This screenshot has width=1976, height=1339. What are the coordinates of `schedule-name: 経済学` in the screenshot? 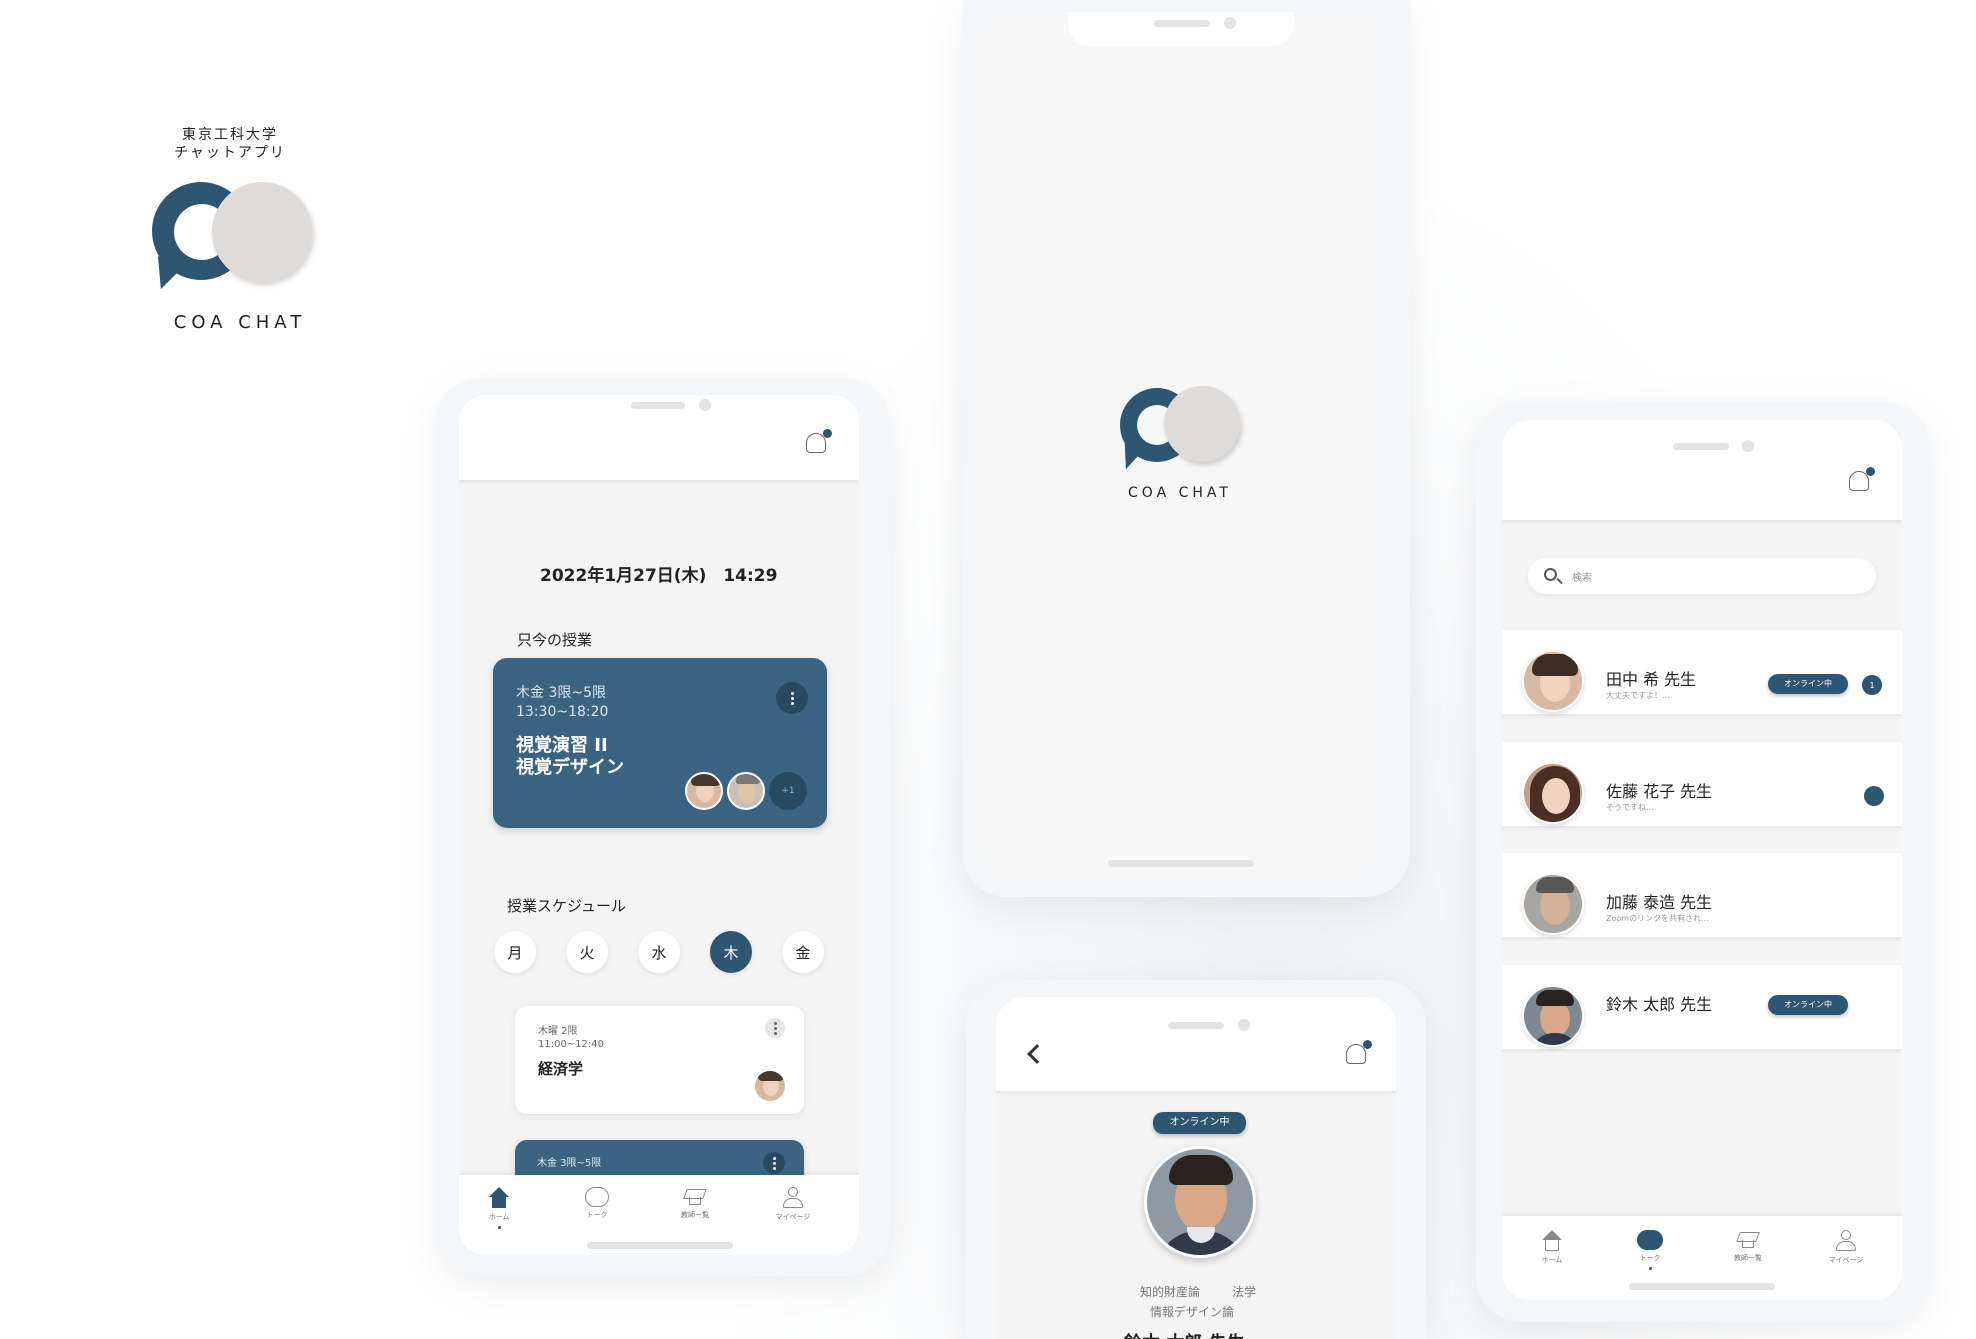 It's located at (561, 1069).